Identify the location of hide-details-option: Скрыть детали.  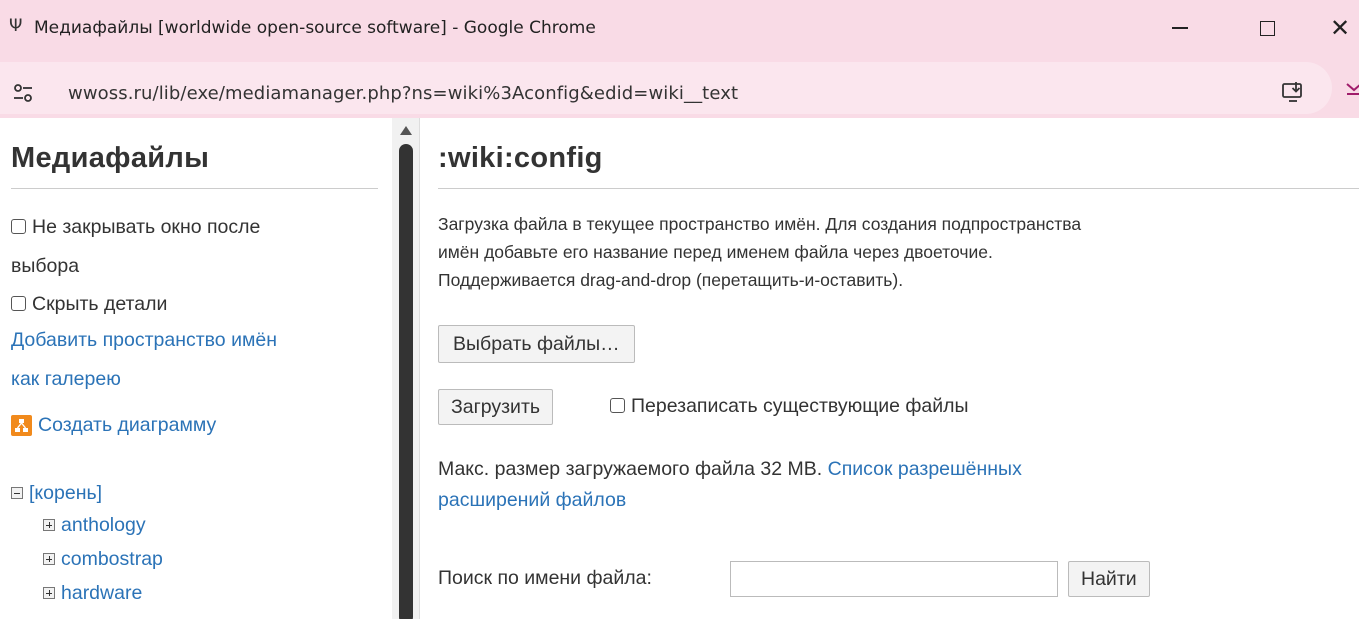
(89, 304).